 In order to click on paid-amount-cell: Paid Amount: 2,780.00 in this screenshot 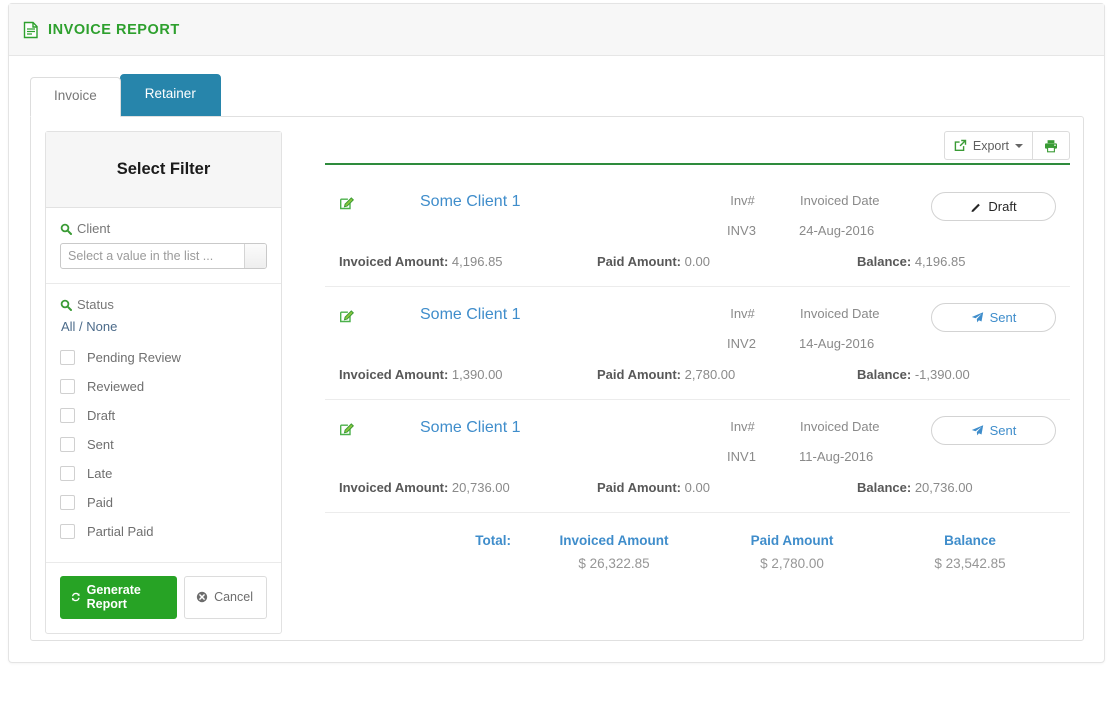, I will do `click(727, 374)`.